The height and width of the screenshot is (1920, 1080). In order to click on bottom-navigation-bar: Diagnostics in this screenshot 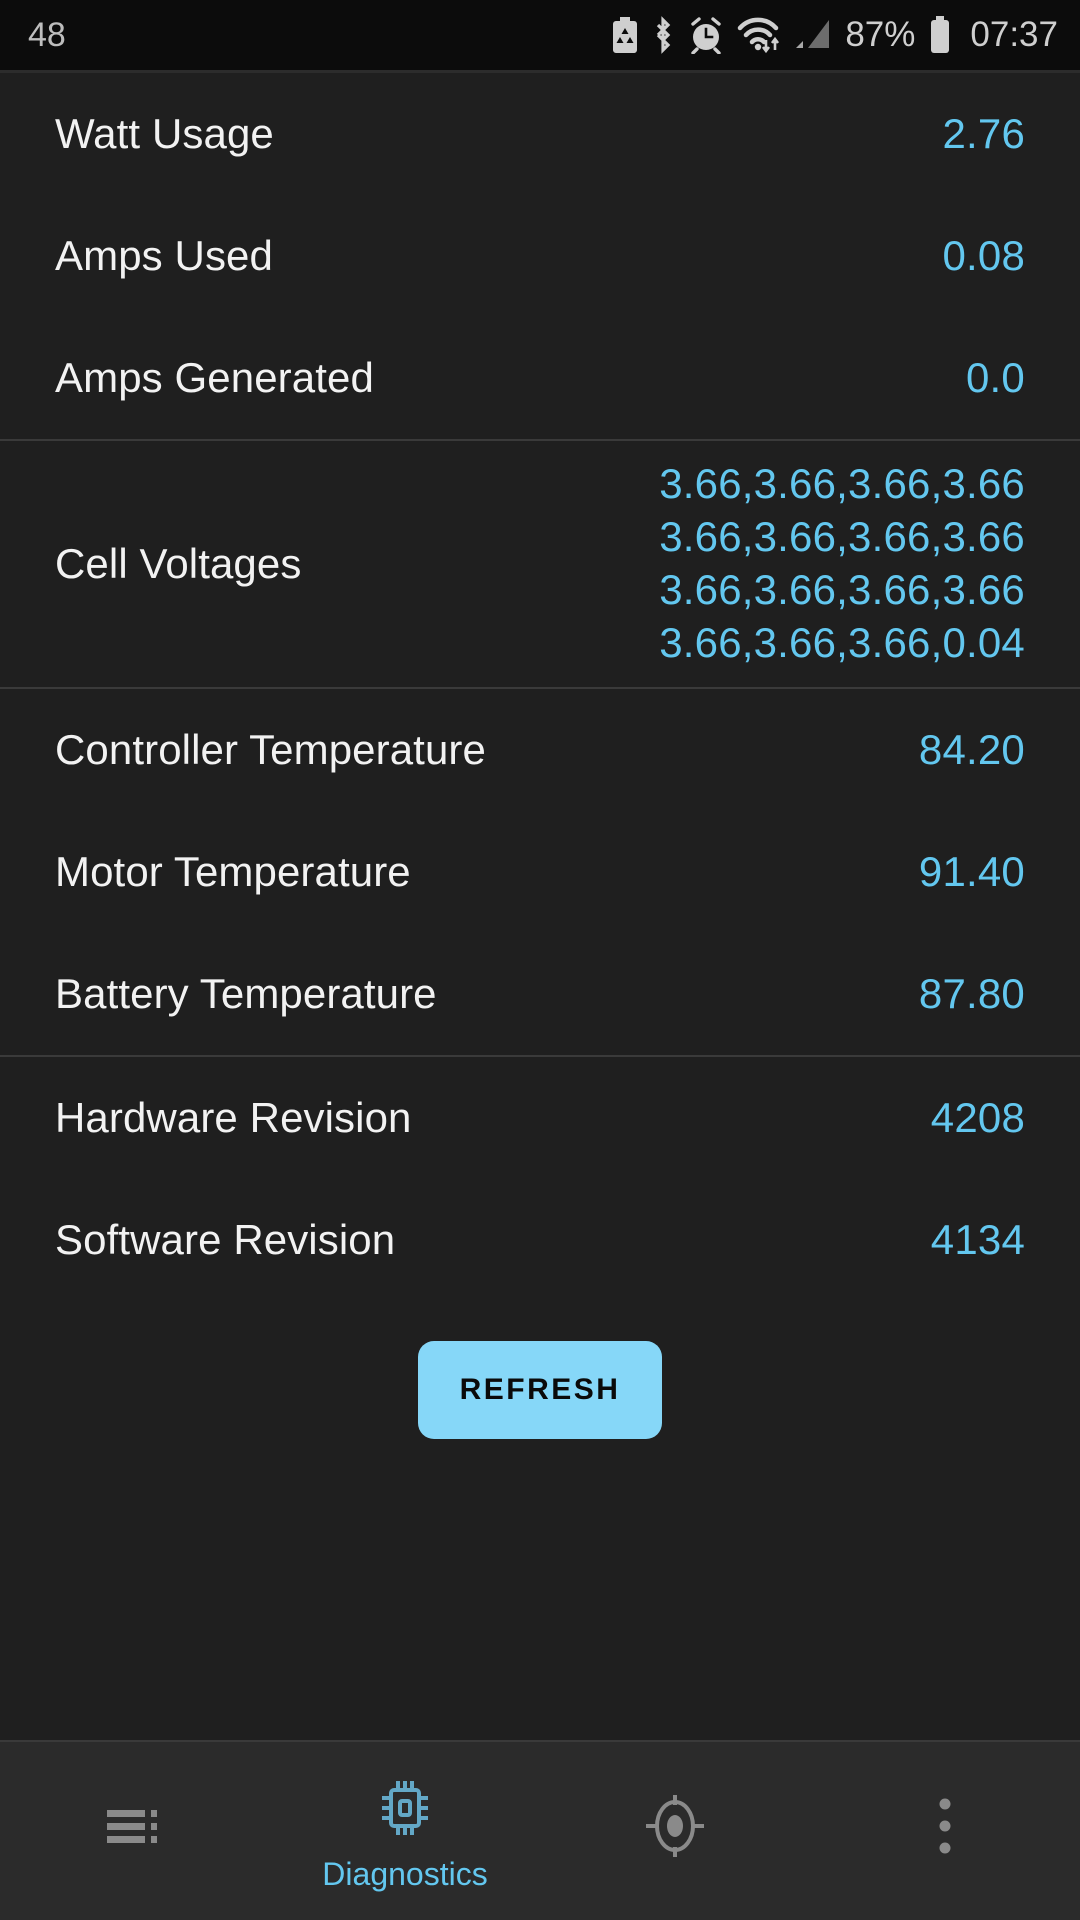, I will do `click(540, 1830)`.